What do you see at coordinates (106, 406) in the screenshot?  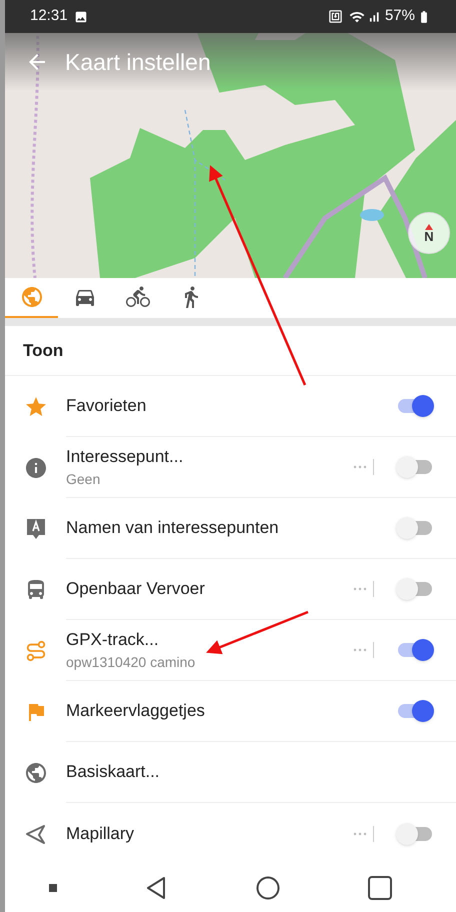 I see `row-label: Favorieten` at bounding box center [106, 406].